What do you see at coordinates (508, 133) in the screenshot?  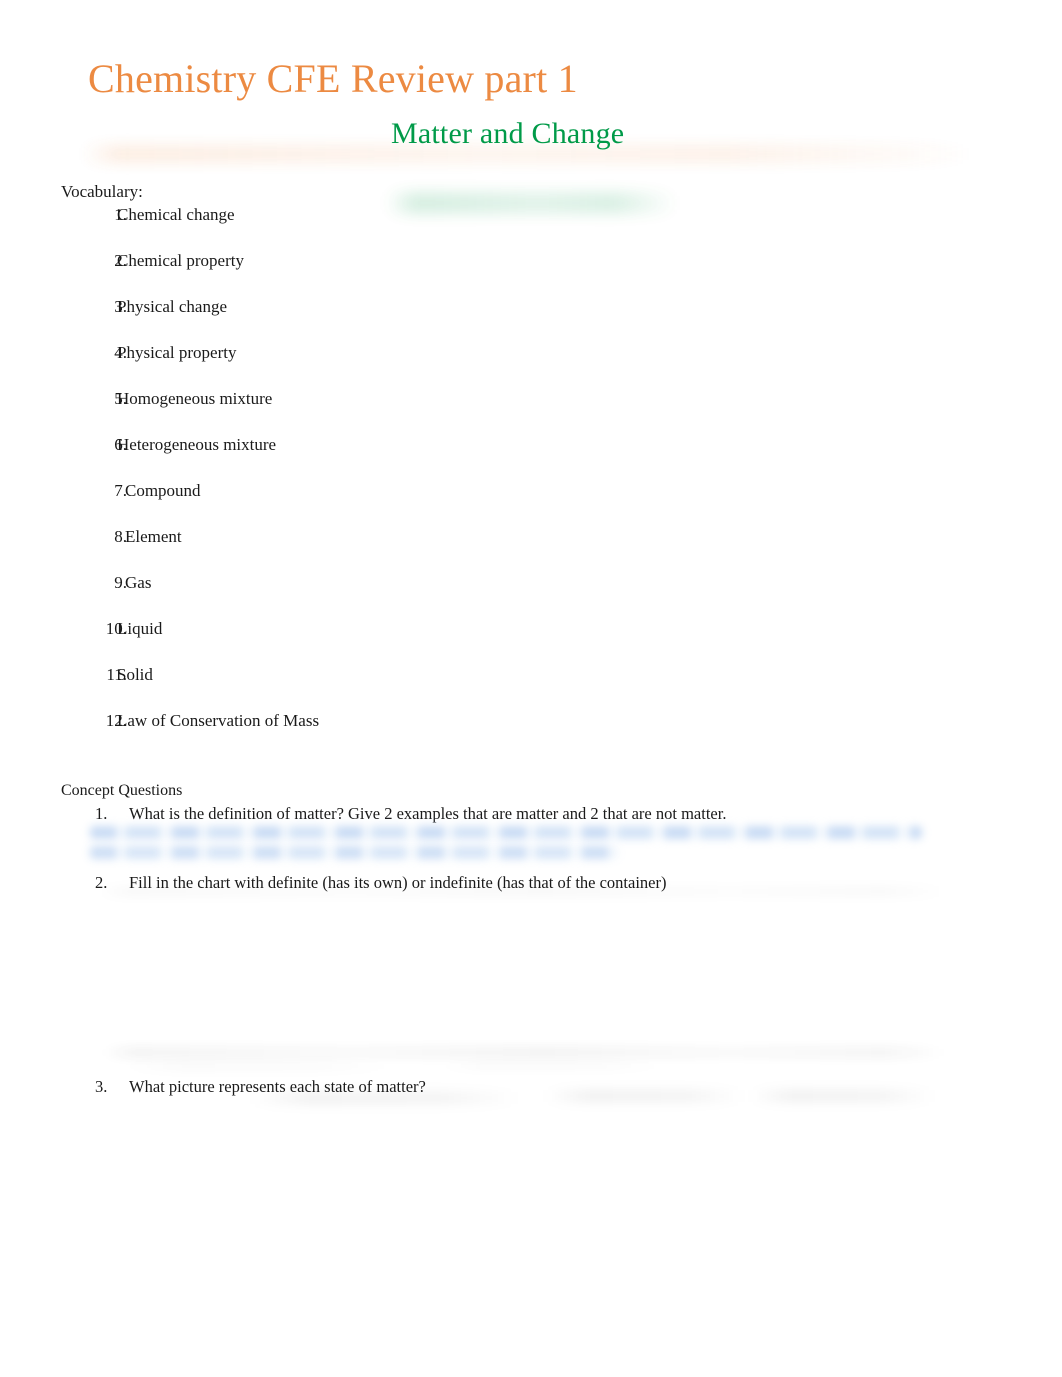 I see `document-subtitle: Matter and Change` at bounding box center [508, 133].